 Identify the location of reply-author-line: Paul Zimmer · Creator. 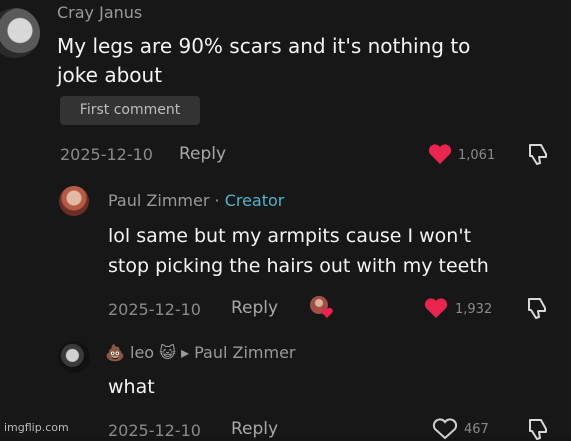
(196, 200).